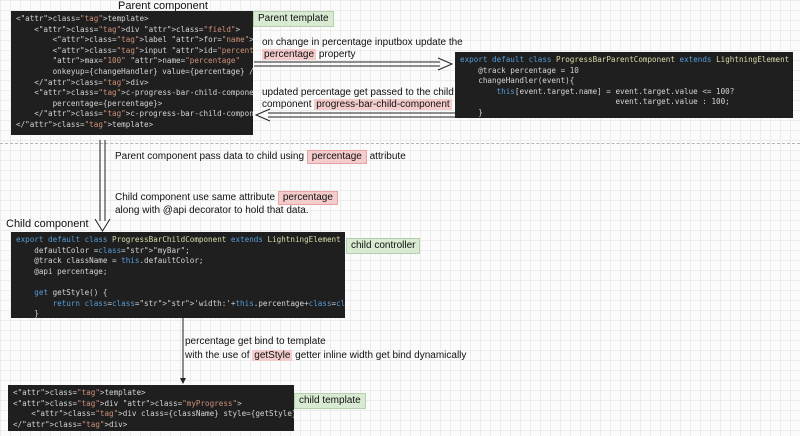 The image size is (800, 436). I want to click on arrow-to-parent-controller, so click(354, 64).